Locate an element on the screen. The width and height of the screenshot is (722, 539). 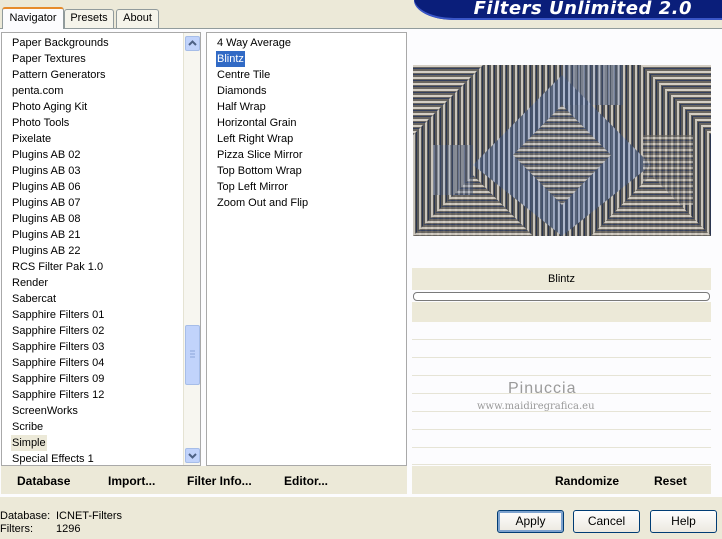
category-list-item: Plugins AB 21 is located at coordinates (46, 235).